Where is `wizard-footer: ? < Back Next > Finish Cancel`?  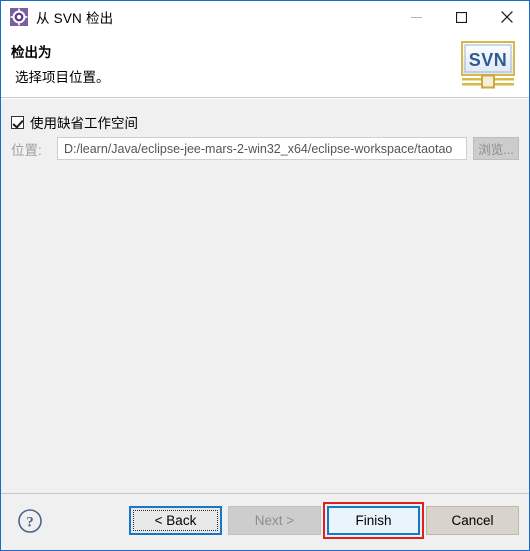
wizard-footer: ? < Back Next > Finish Cancel is located at coordinates (265, 521).